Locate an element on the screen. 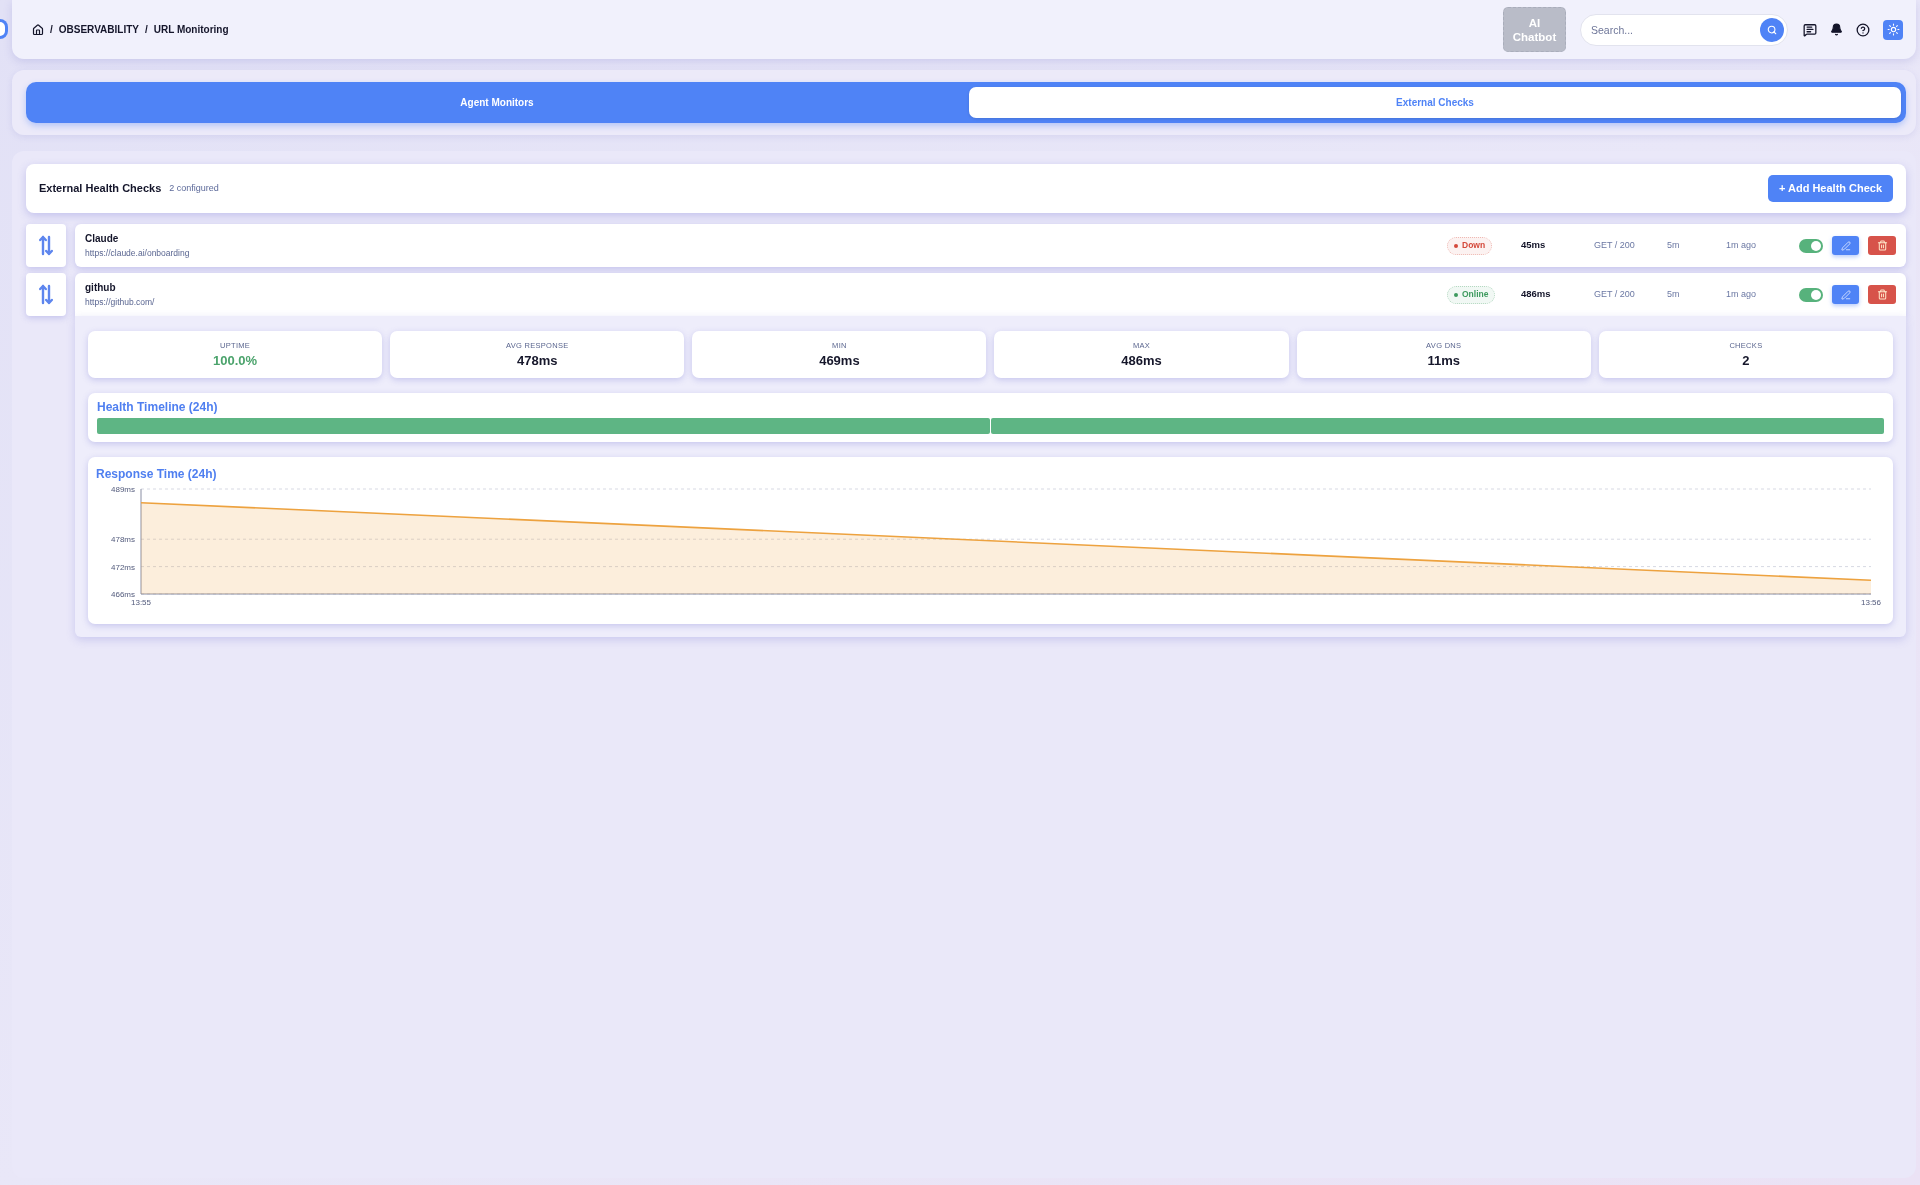  theme-toggle-button is located at coordinates (1893, 29).